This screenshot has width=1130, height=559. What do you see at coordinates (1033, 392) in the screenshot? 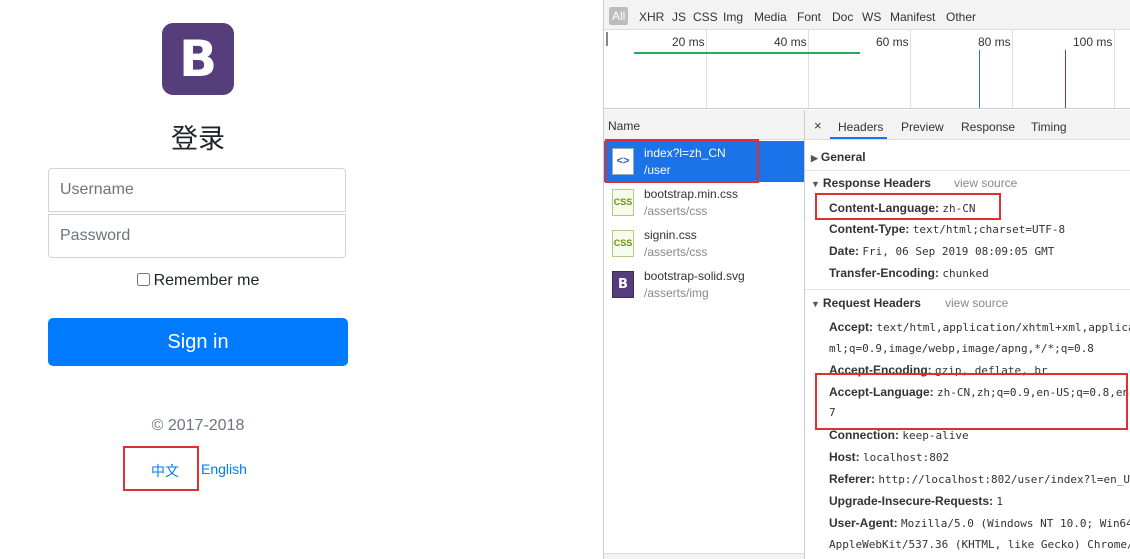
I see `header-value: zh-CN,zh;q=0.9,en-US;q=0.8,en` at bounding box center [1033, 392].